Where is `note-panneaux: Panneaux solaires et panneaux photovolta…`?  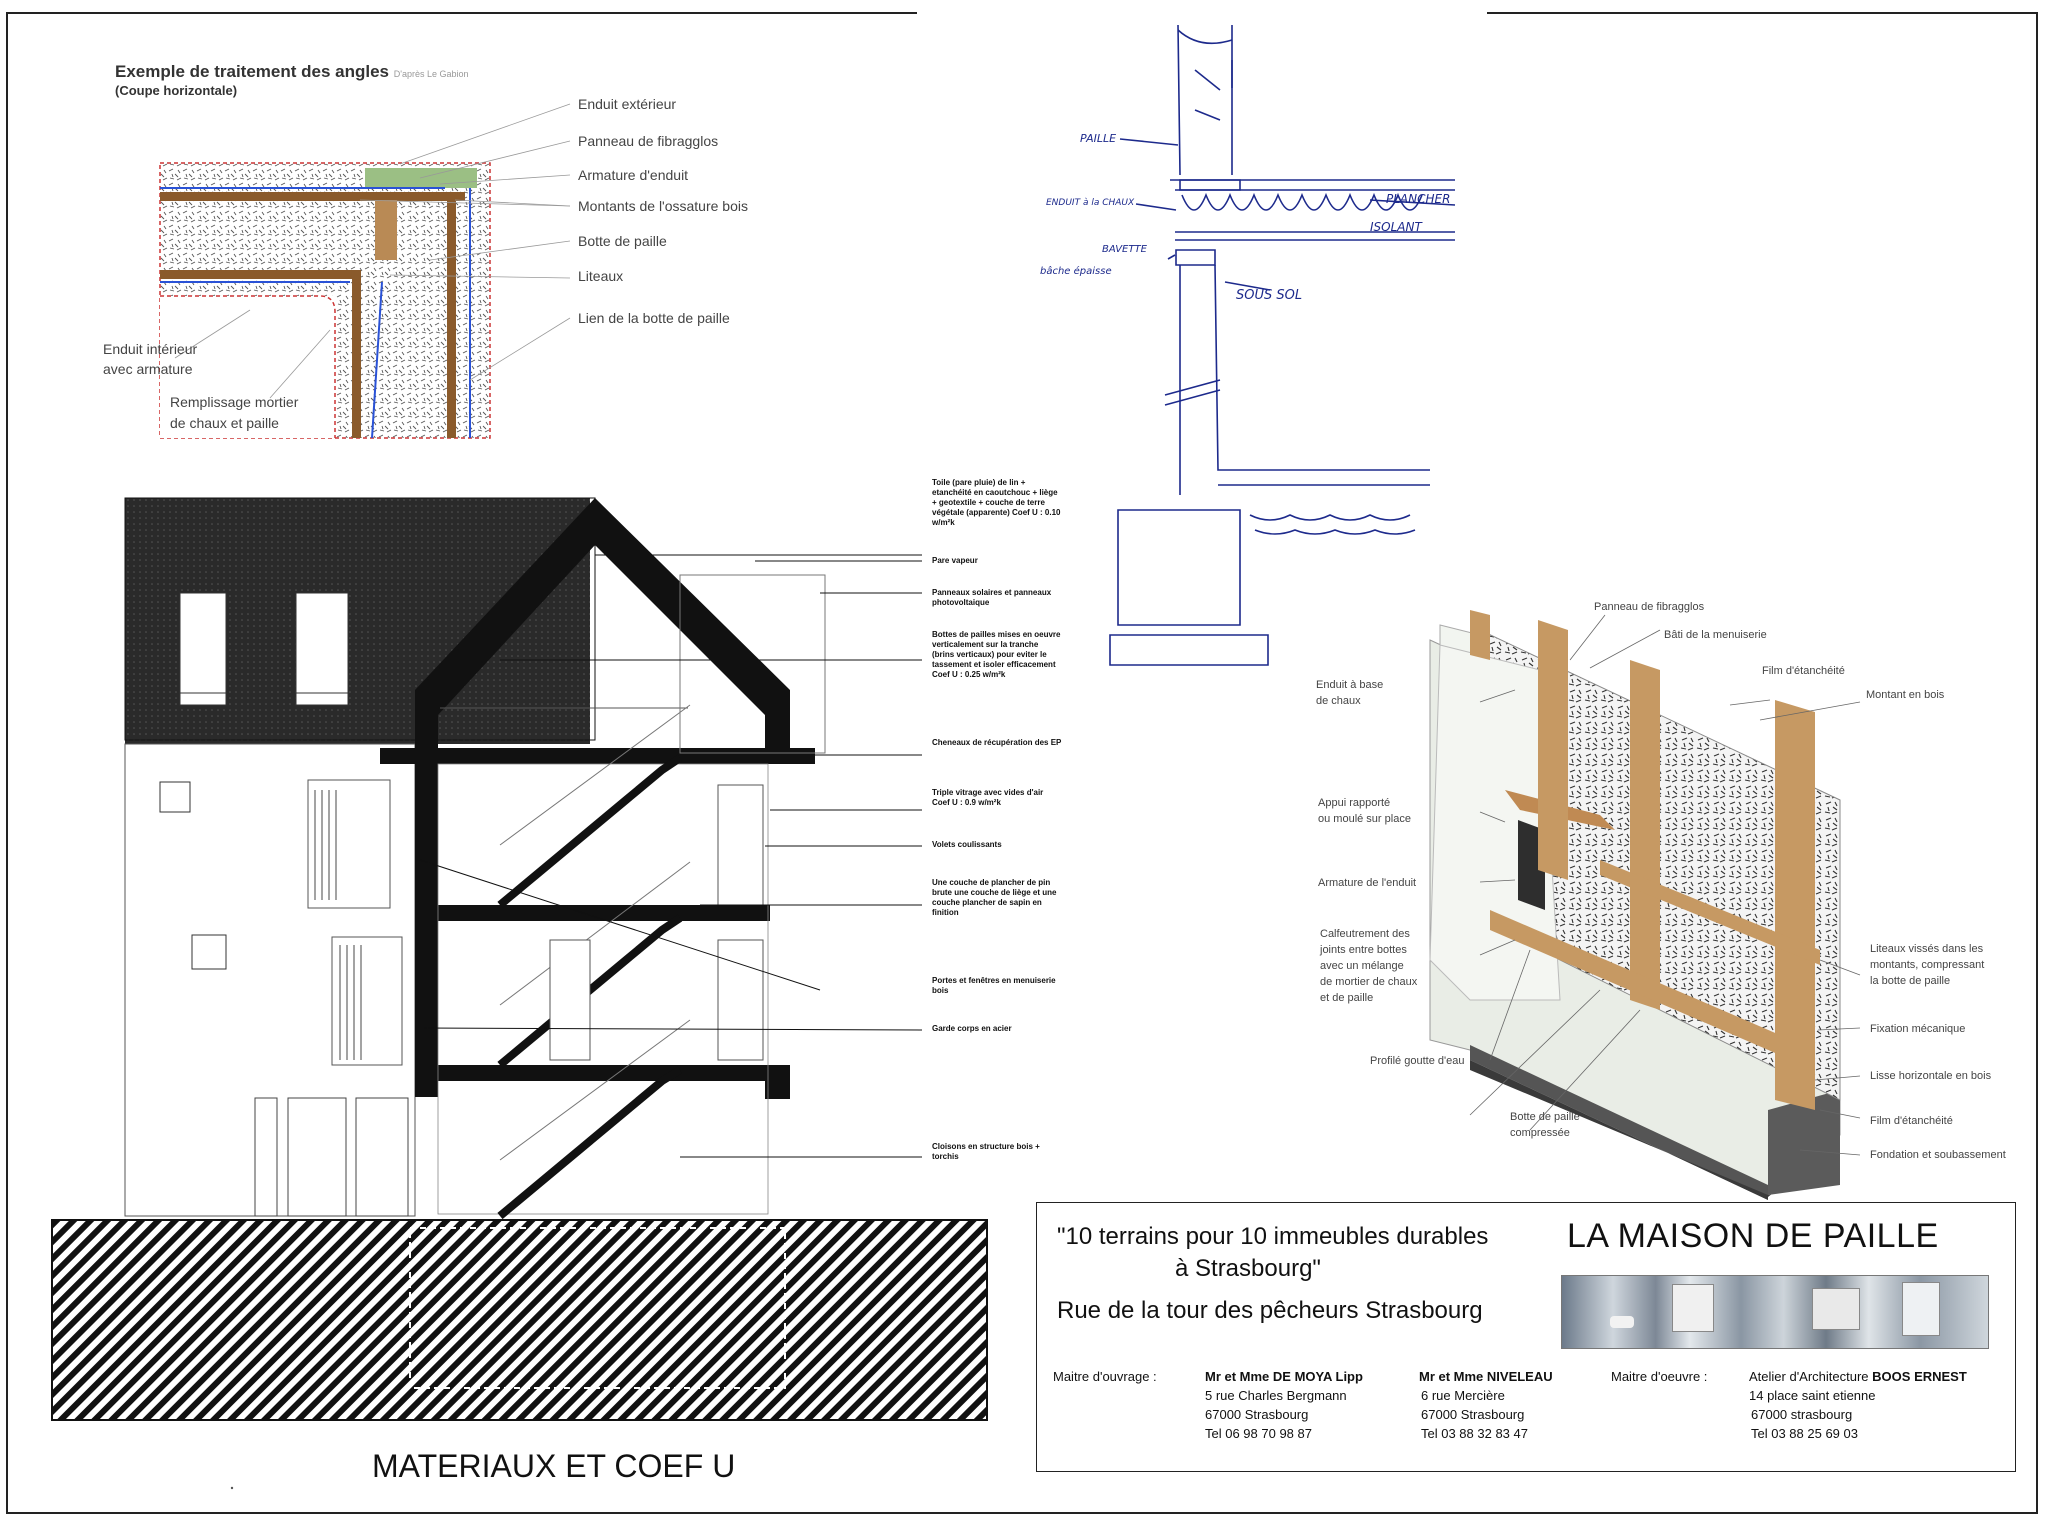
note-panneaux: Panneaux solaires et panneaux photovolta… is located at coordinates (992, 597).